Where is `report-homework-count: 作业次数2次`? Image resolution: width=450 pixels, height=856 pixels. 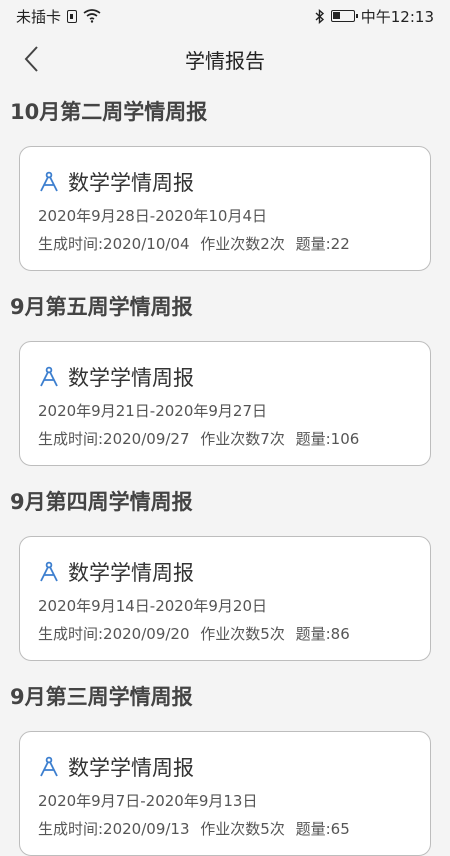 report-homework-count: 作业次数2次 is located at coordinates (242, 244).